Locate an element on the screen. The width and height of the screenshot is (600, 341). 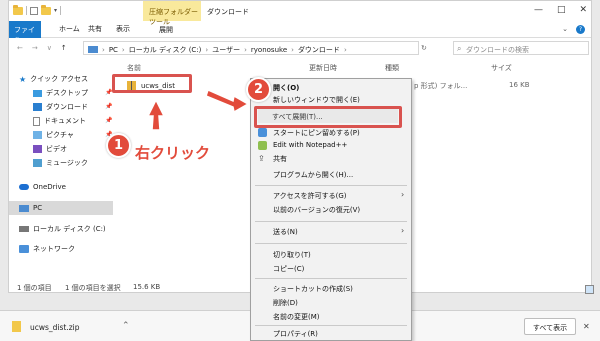
toolbar-divider is located at coordinates (26, 10).